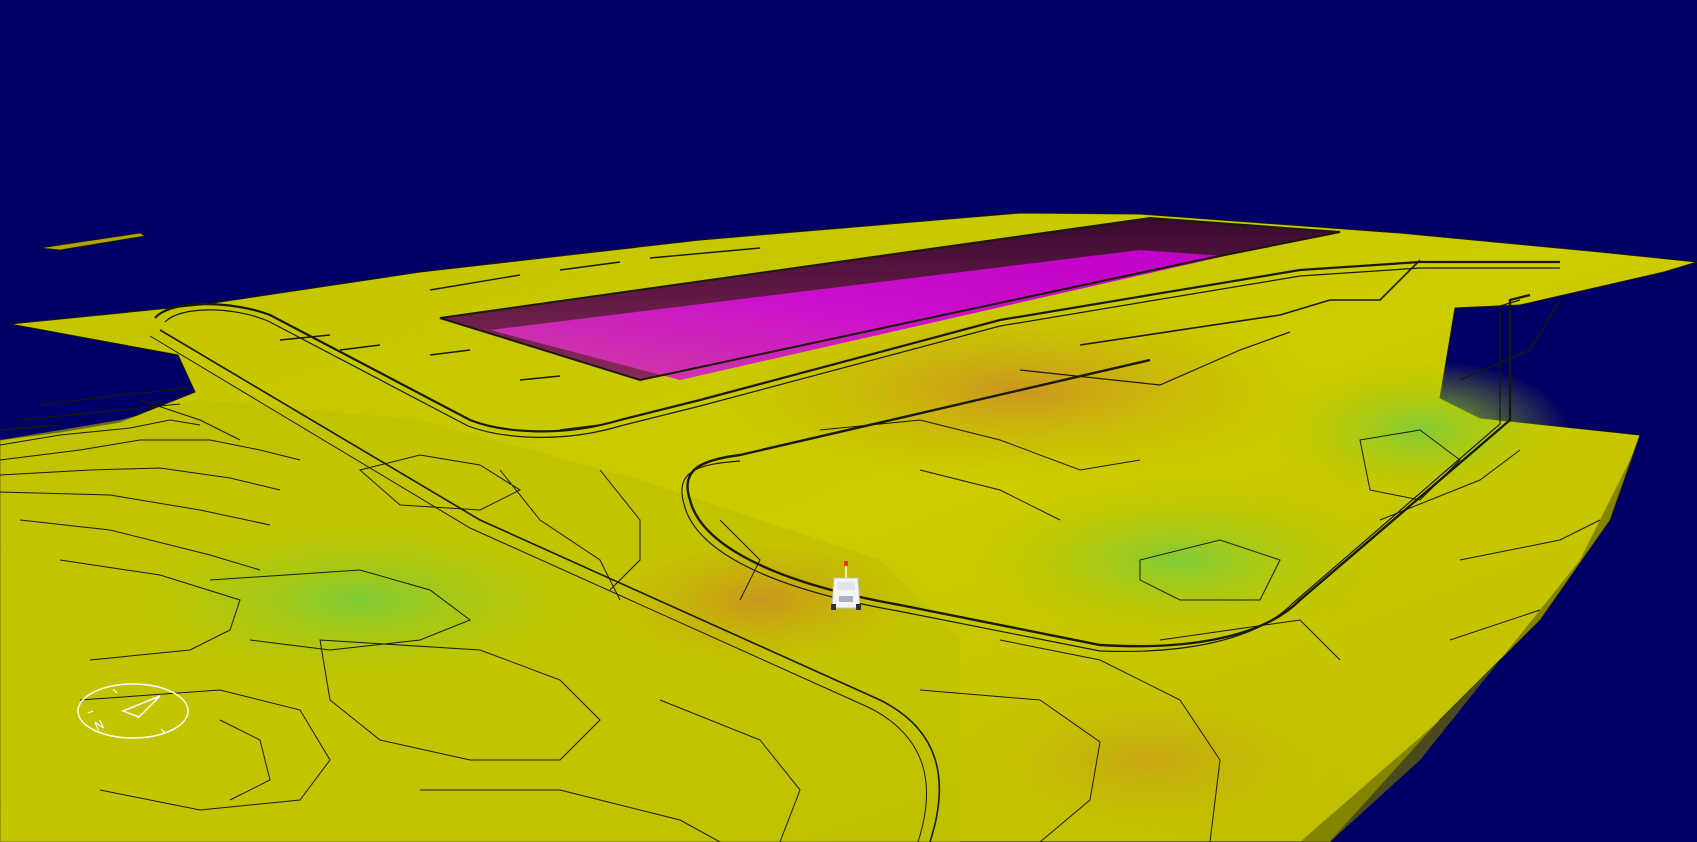  I want to click on truck-flag, so click(846, 563).